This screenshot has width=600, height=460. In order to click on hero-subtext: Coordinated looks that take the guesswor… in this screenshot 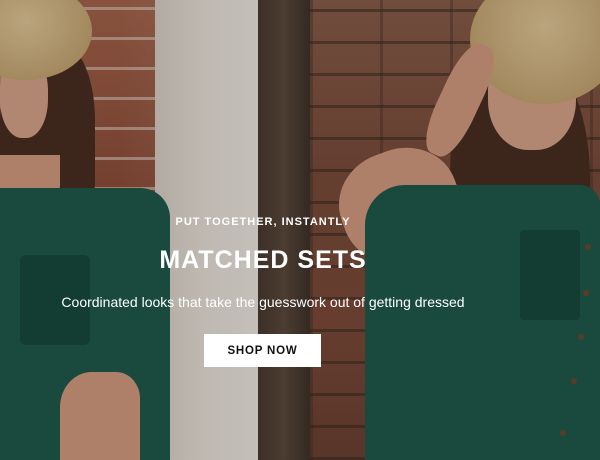, I will do `click(263, 302)`.